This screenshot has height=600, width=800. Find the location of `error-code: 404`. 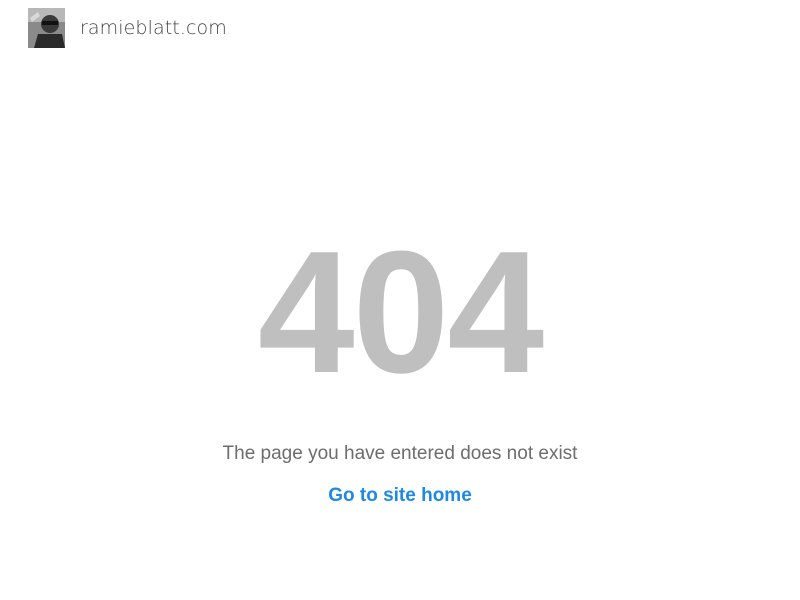

error-code: 404 is located at coordinates (400, 311).